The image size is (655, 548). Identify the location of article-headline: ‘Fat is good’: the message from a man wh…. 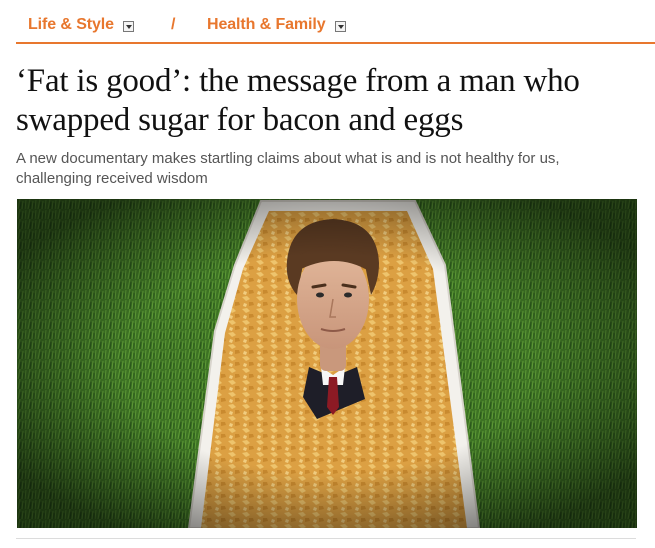
(298, 100).